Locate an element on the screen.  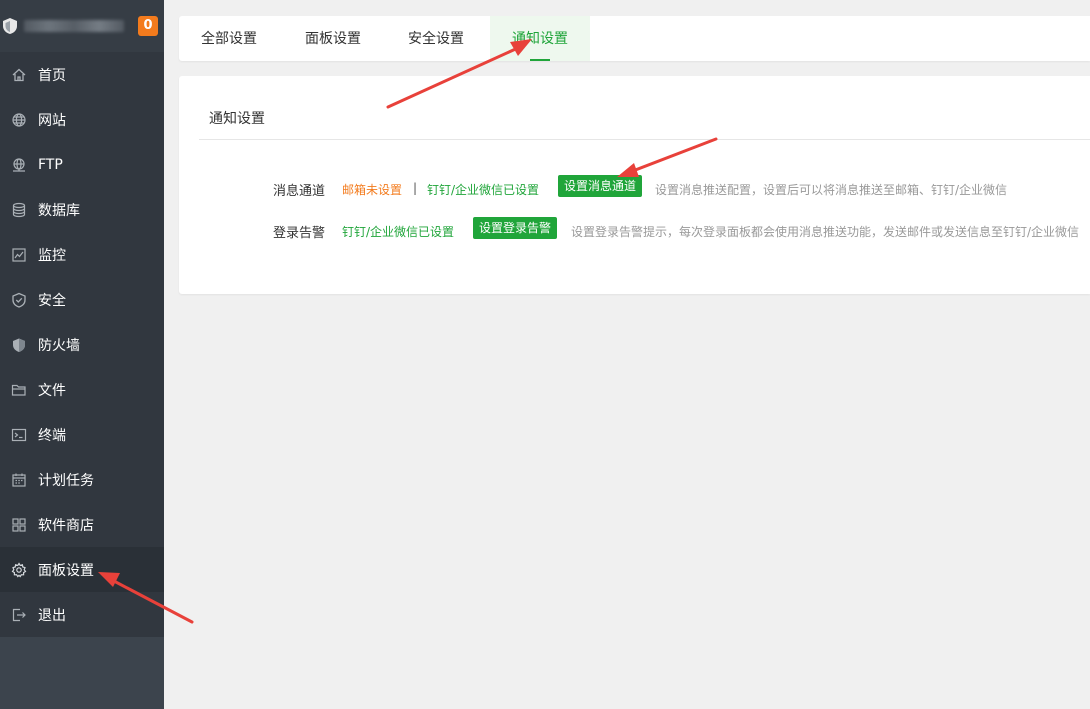
sidebar-item-panel-settings: 面板设置 is located at coordinates (82, 569).